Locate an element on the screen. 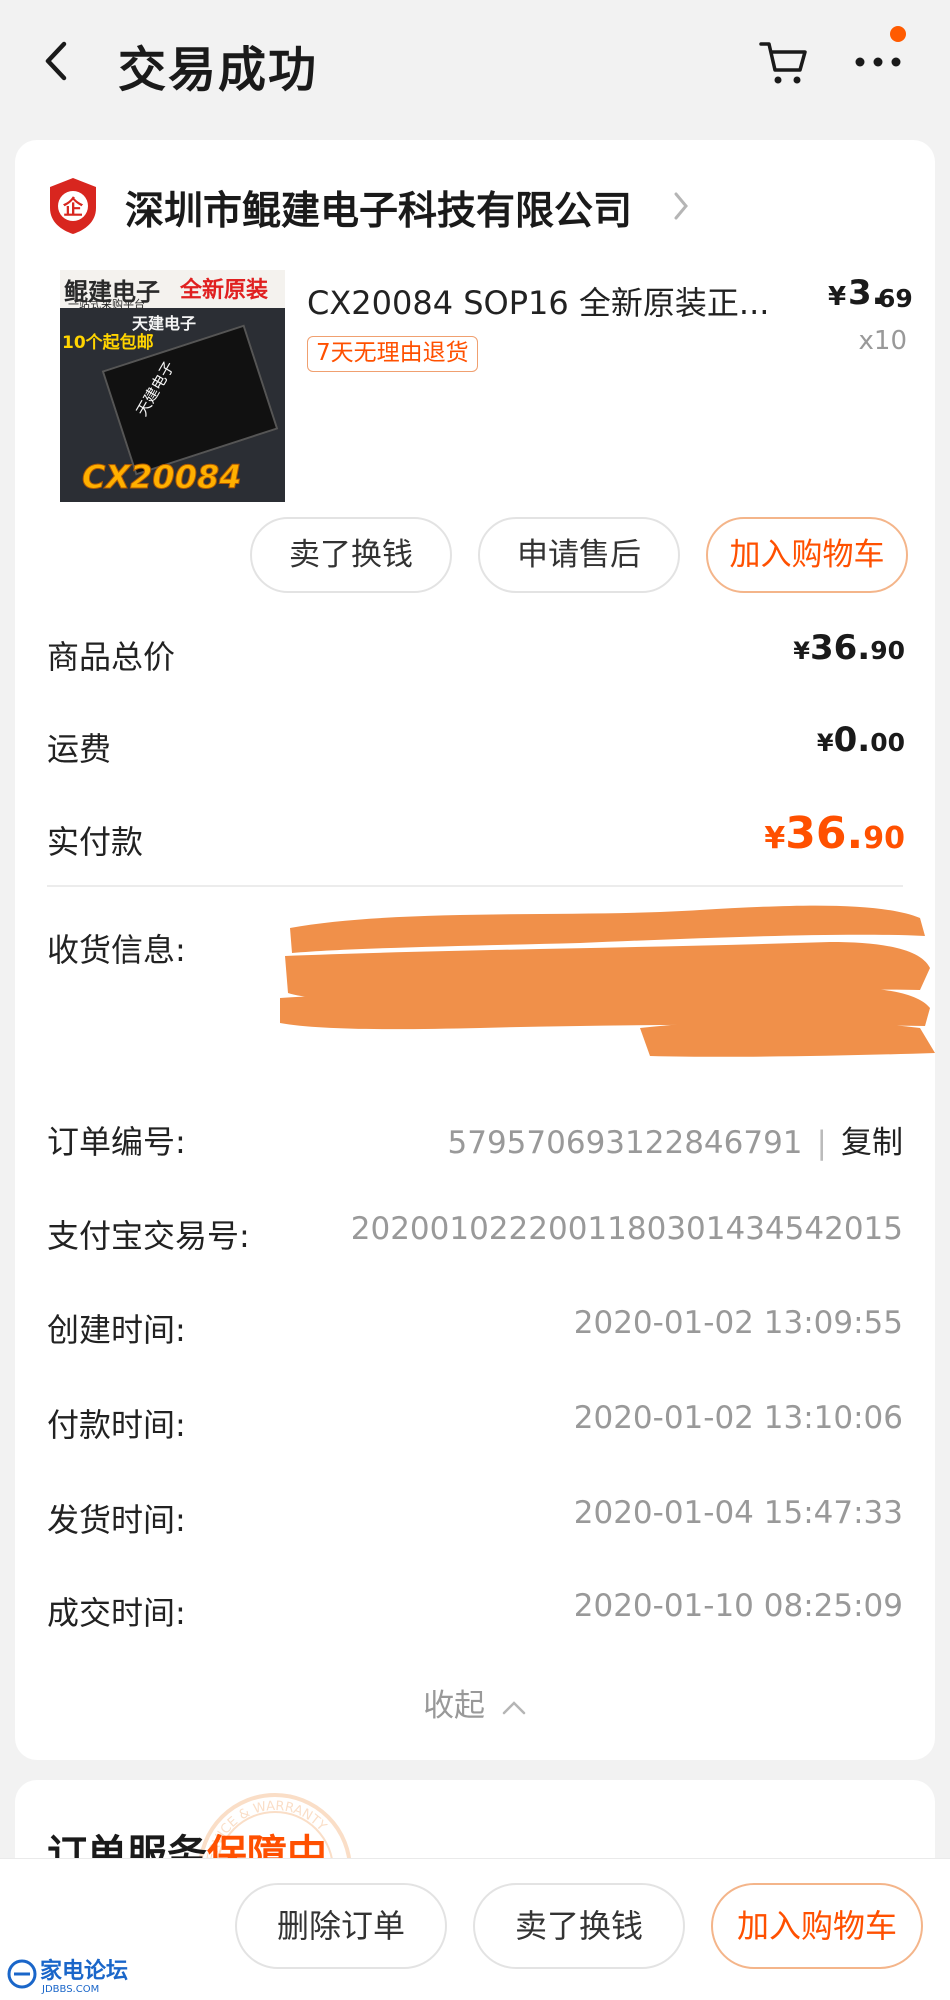 This screenshot has width=950, height=2000. shipped-time-value: 2020-01-04 15:47:33 is located at coordinates (738, 1513).